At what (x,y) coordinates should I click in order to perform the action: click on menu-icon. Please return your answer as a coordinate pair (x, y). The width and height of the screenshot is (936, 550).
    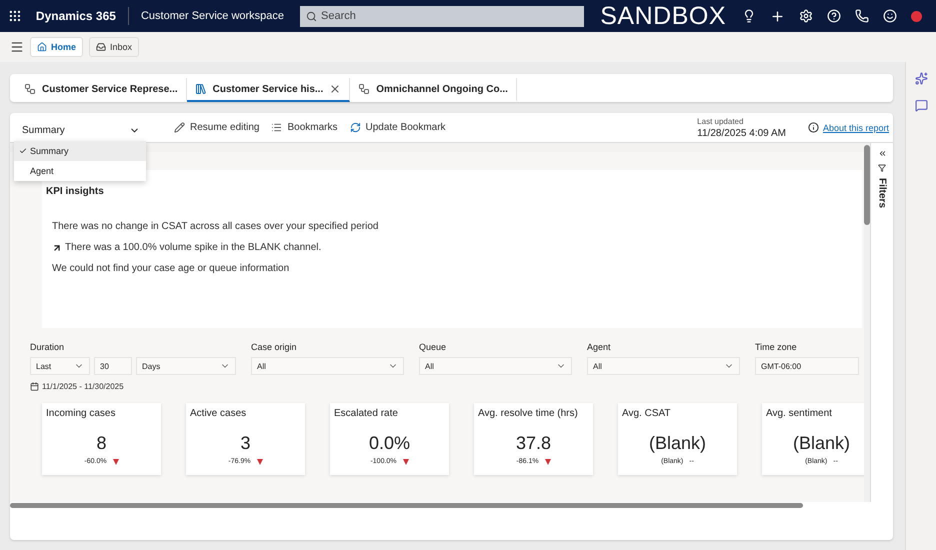
    Looking at the image, I should click on (17, 47).